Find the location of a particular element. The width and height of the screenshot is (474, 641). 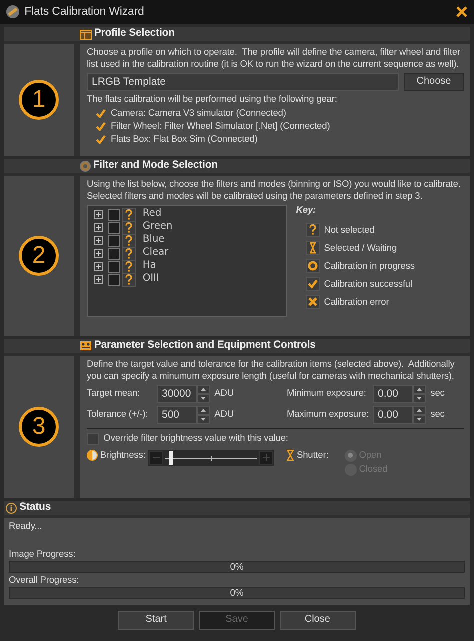

step-number: 2 is located at coordinates (39, 256).